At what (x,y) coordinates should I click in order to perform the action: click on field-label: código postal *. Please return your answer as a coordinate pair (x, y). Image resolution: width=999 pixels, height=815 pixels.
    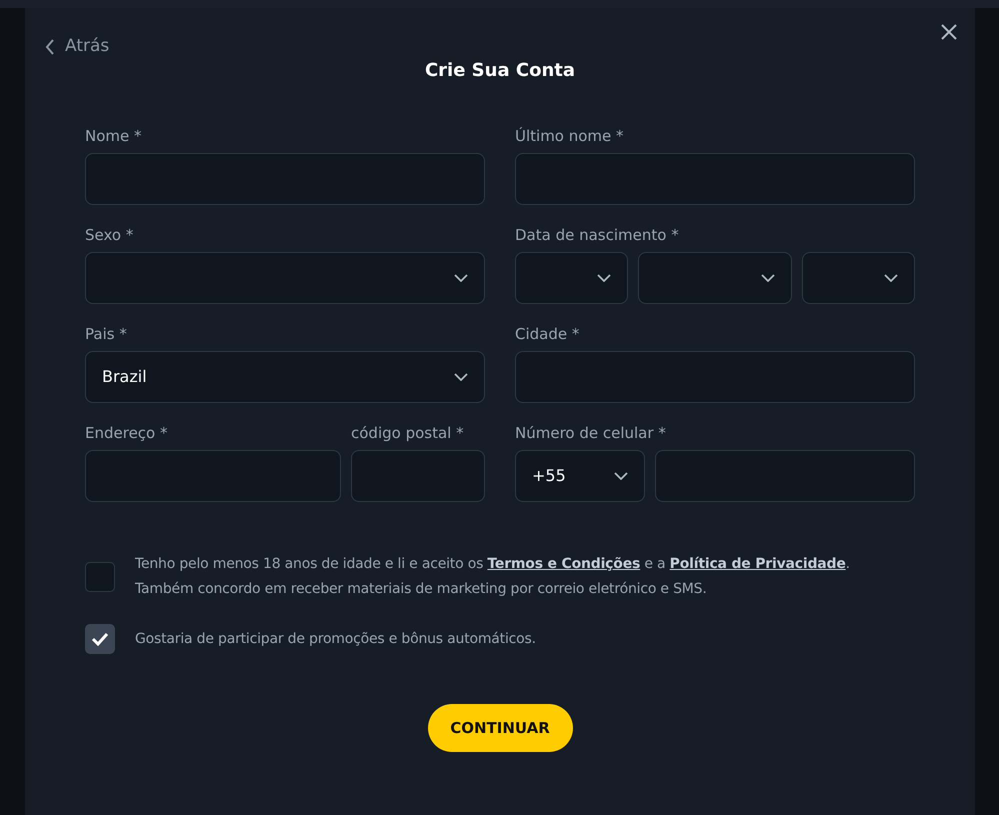
    Looking at the image, I should click on (408, 433).